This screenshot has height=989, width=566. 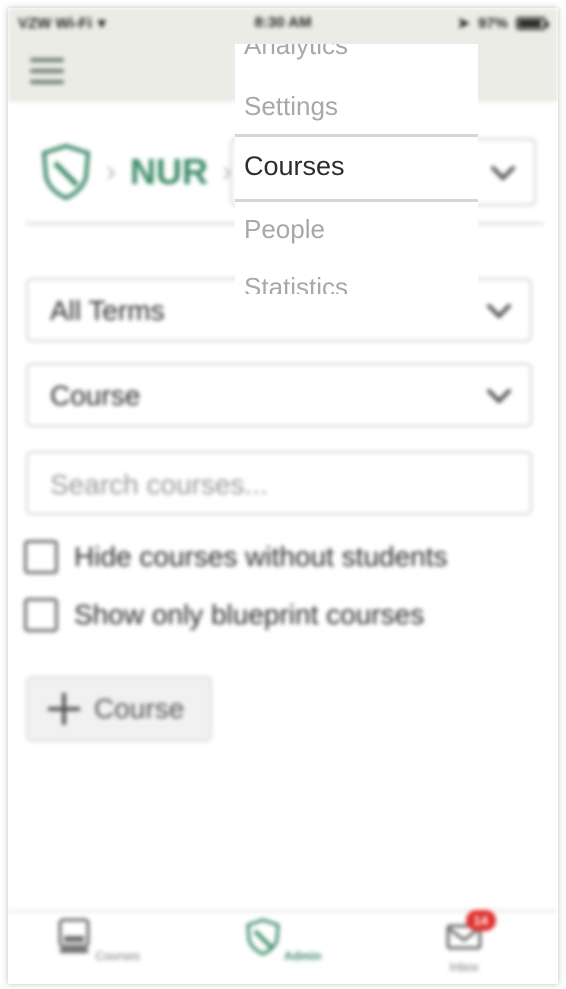 I want to click on inbox-badge: 14, so click(x=480, y=920).